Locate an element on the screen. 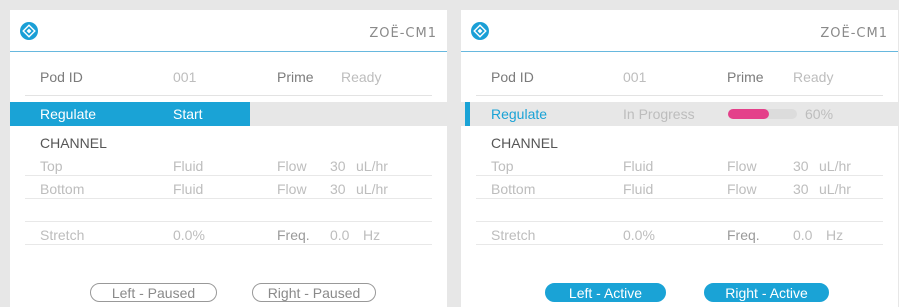 The width and height of the screenshot is (899, 307). progress-percent: 60% is located at coordinates (819, 114).